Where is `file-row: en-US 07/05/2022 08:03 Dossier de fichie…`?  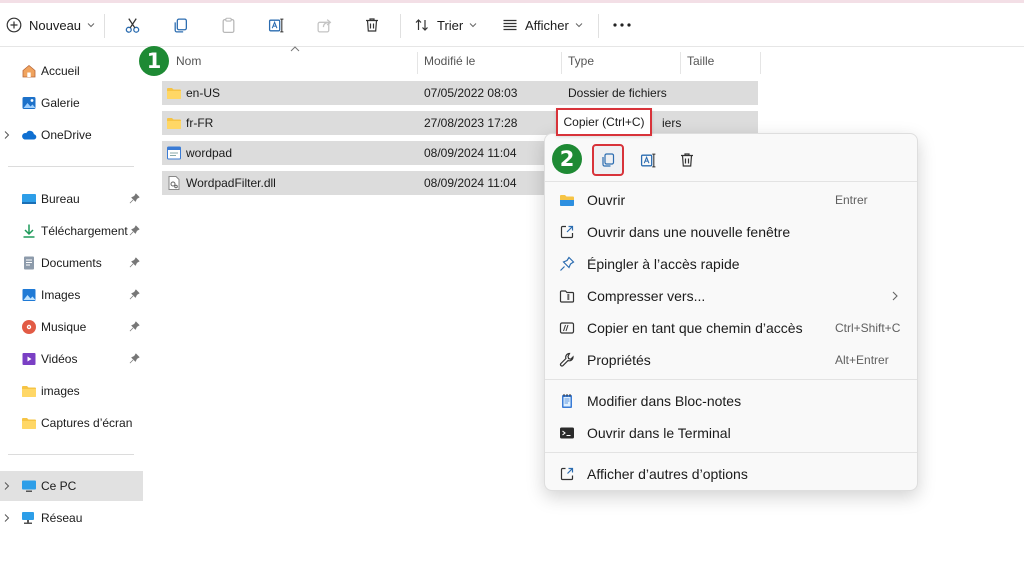 file-row: en-US 07/05/2022 08:03 Dossier de fichie… is located at coordinates (460, 93).